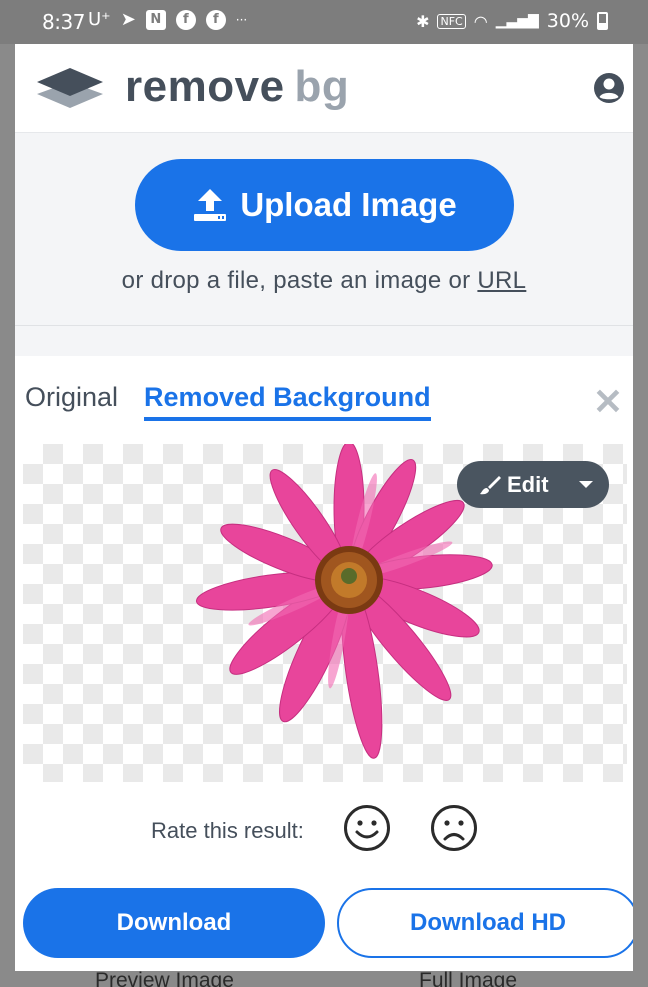  I want to click on battery-icon, so click(602, 21).